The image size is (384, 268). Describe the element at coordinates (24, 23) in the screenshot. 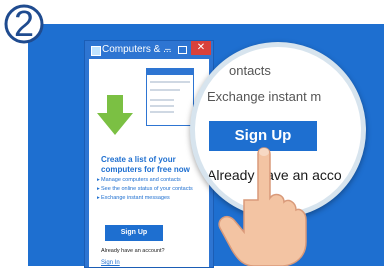

I see `step-number: 2` at that location.